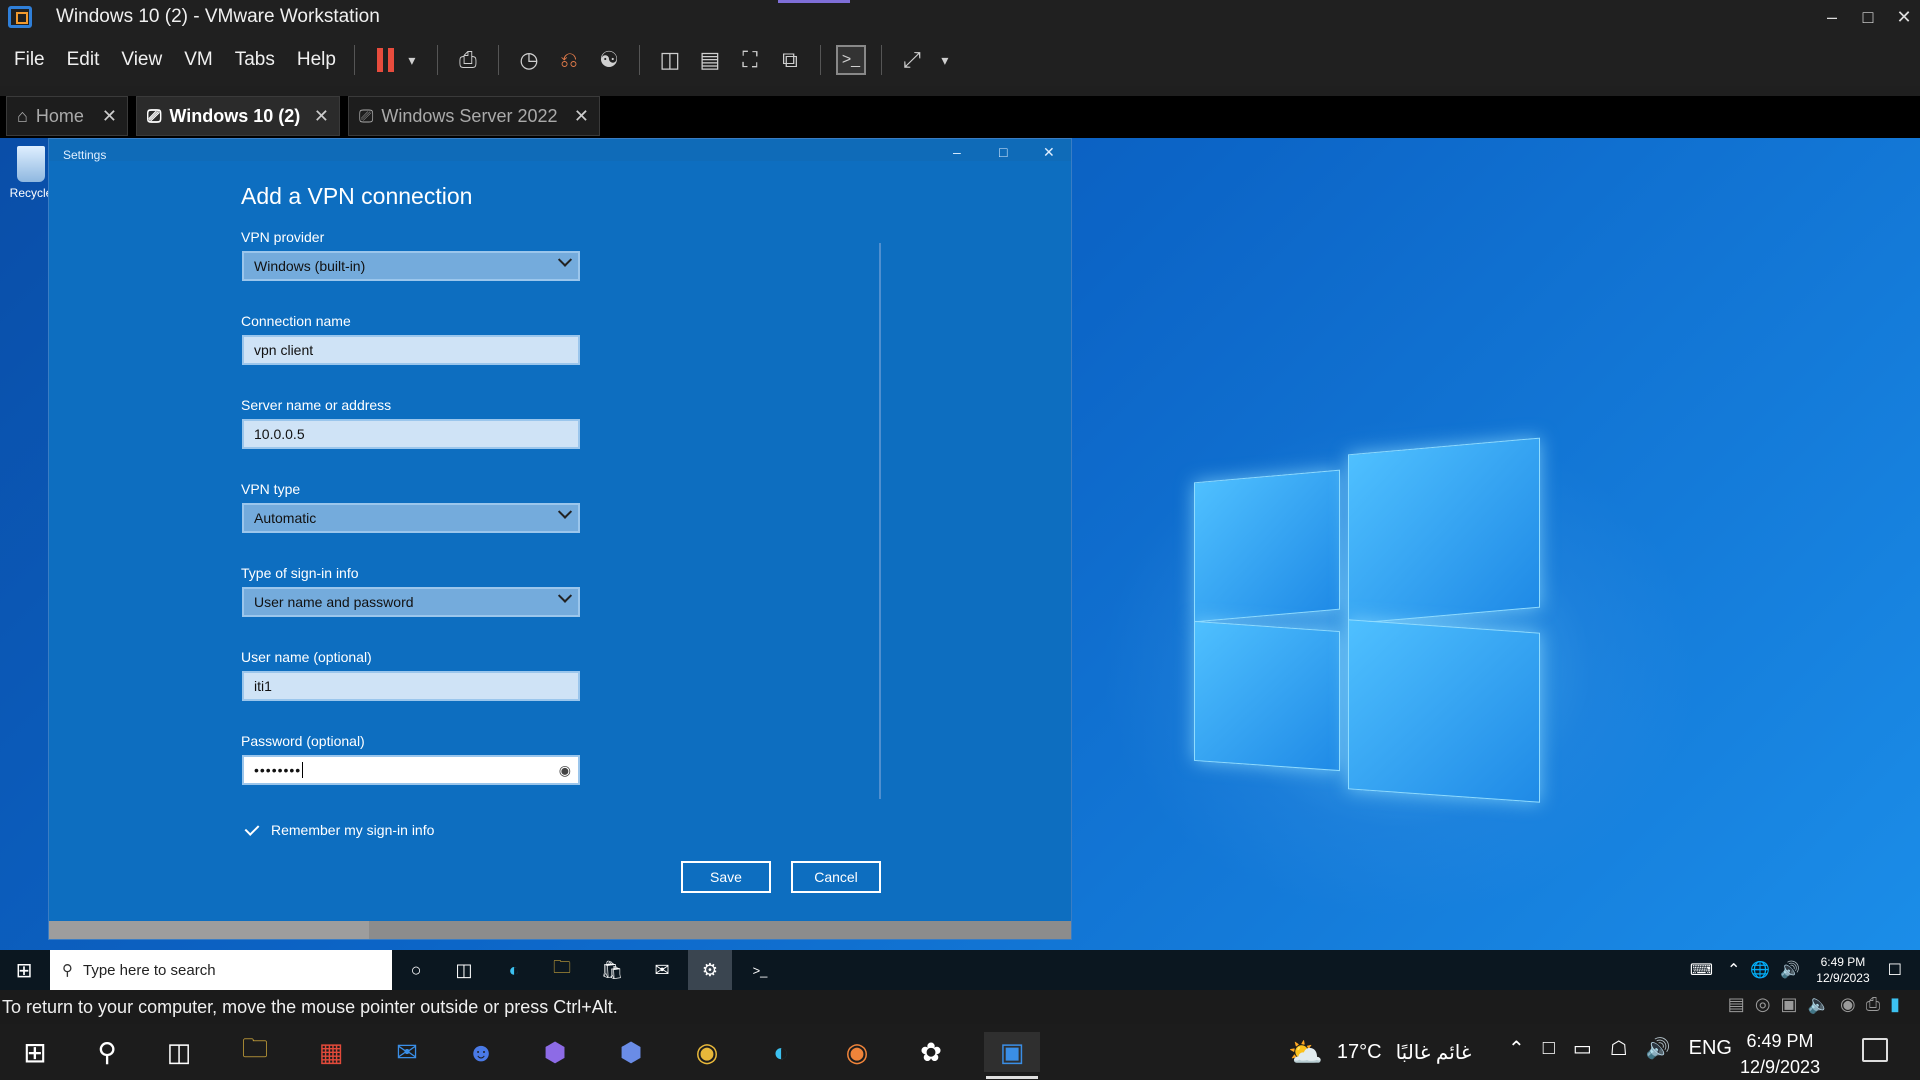 Image resolution: width=1920 pixels, height=1080 pixels. What do you see at coordinates (331, 1052) in the screenshot?
I see `host-store-icon: ▦` at bounding box center [331, 1052].